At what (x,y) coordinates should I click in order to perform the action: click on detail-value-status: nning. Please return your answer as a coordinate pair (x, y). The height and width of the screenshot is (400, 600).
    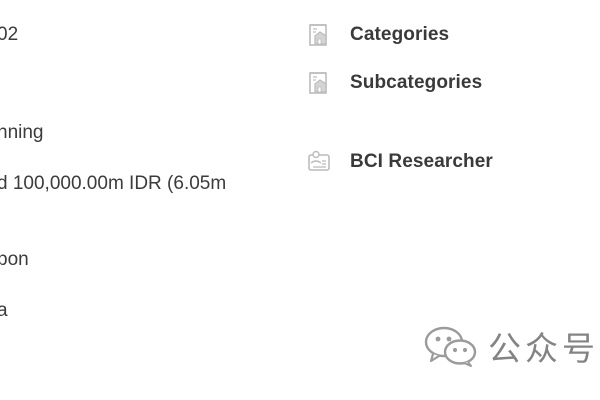
    Looking at the image, I should click on (22, 132).